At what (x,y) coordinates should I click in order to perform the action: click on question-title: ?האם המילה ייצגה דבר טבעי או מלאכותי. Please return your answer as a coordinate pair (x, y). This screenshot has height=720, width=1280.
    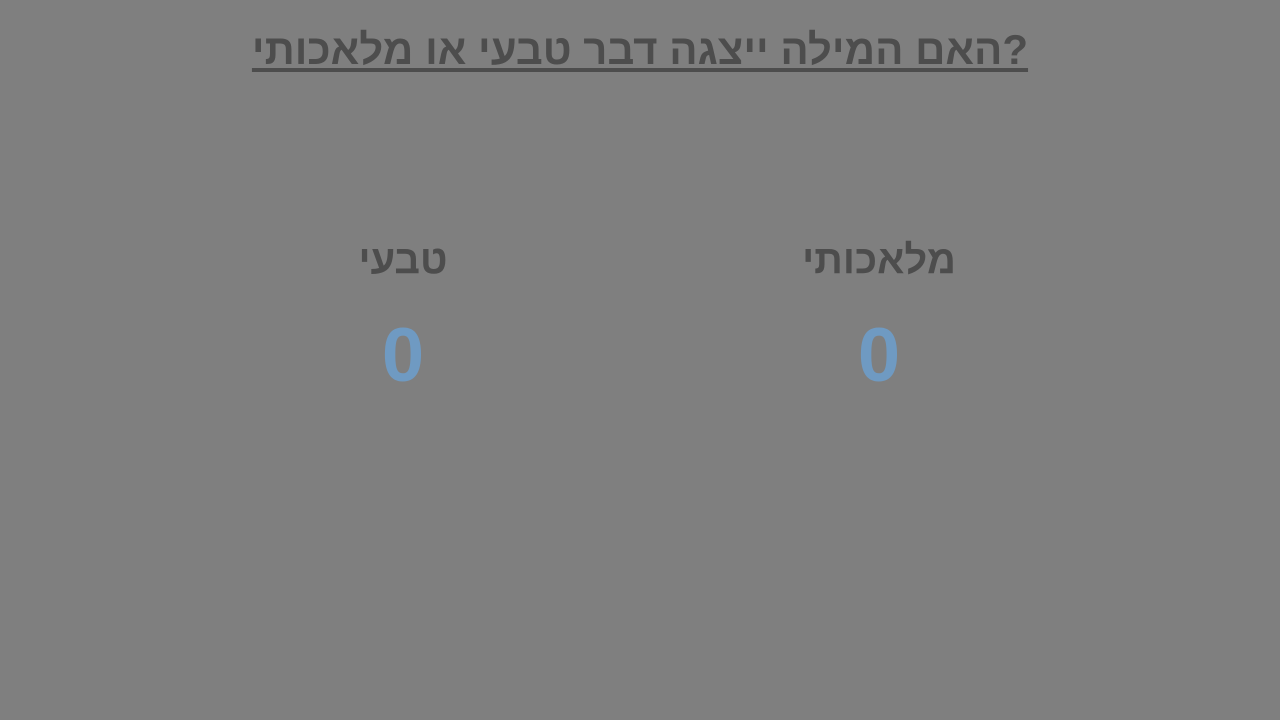
    Looking at the image, I should click on (640, 49).